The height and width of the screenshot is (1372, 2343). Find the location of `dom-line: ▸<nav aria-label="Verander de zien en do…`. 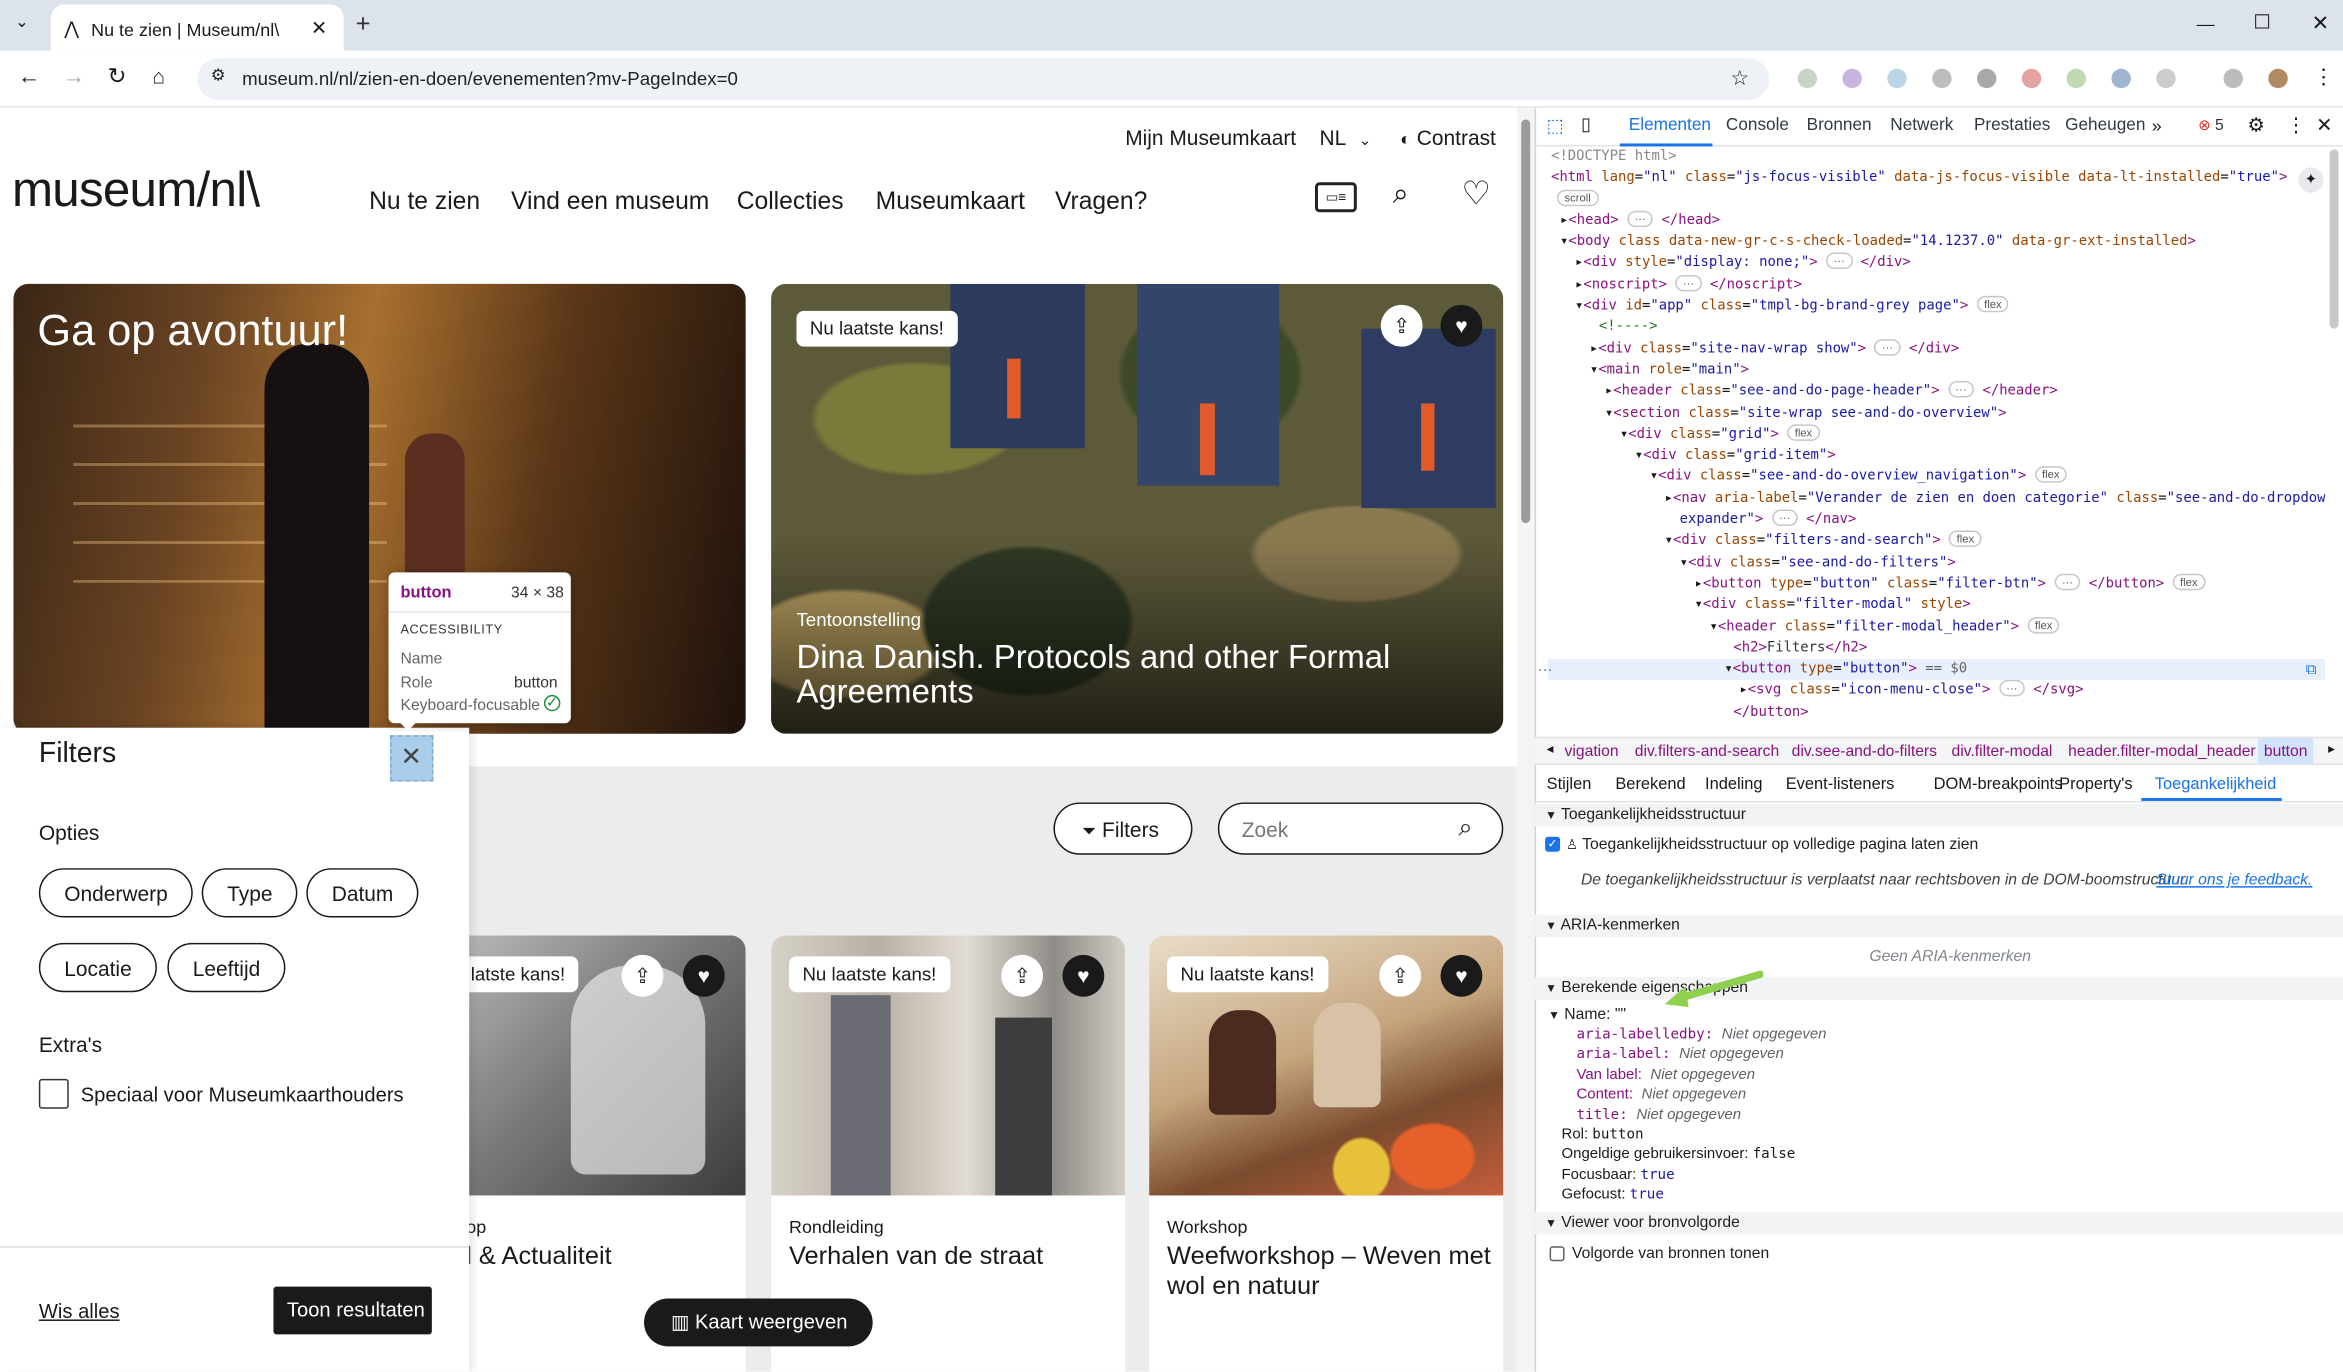

dom-line: ▸<nav aria-label="Verander de zien en do… is located at coordinates (1936, 498).